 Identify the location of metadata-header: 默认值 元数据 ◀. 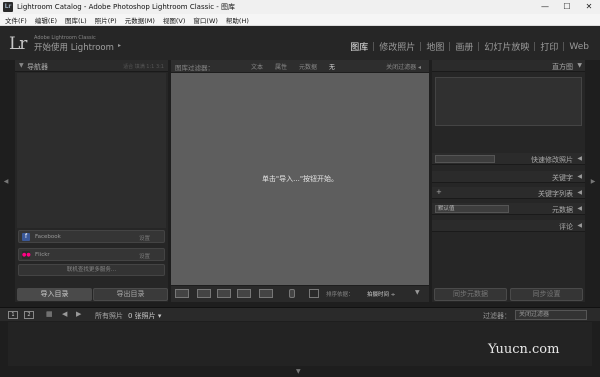
(508, 209).